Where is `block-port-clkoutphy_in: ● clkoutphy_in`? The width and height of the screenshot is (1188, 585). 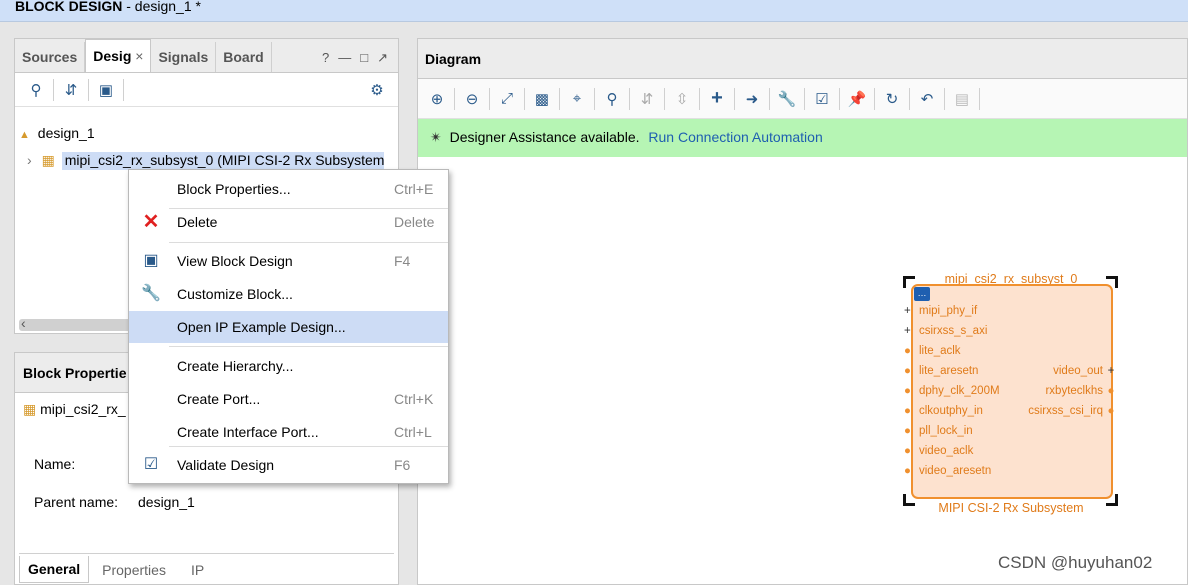
block-port-clkoutphy_in: ● clkoutphy_in is located at coordinates (943, 411).